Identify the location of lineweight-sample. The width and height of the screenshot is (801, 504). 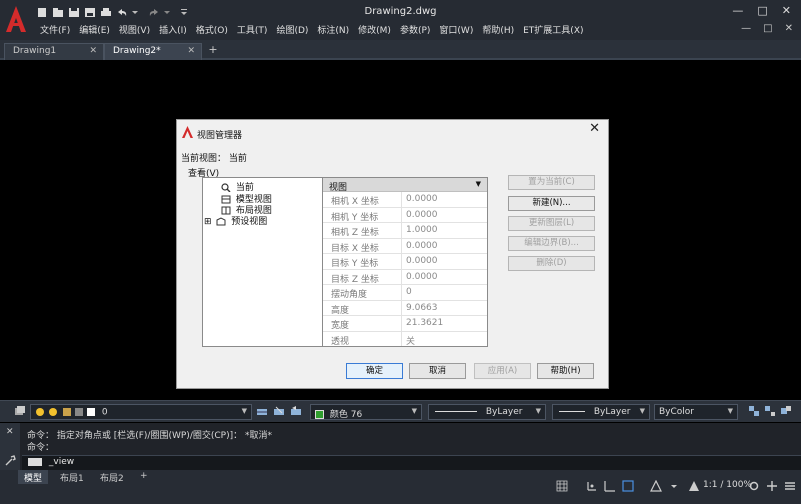
(572, 411).